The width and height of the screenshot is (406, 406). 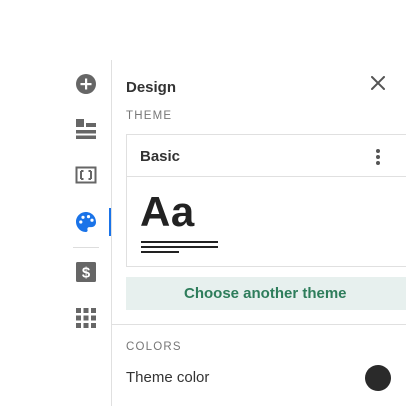 I want to click on colors-section-label: COLORS, so click(x=154, y=347).